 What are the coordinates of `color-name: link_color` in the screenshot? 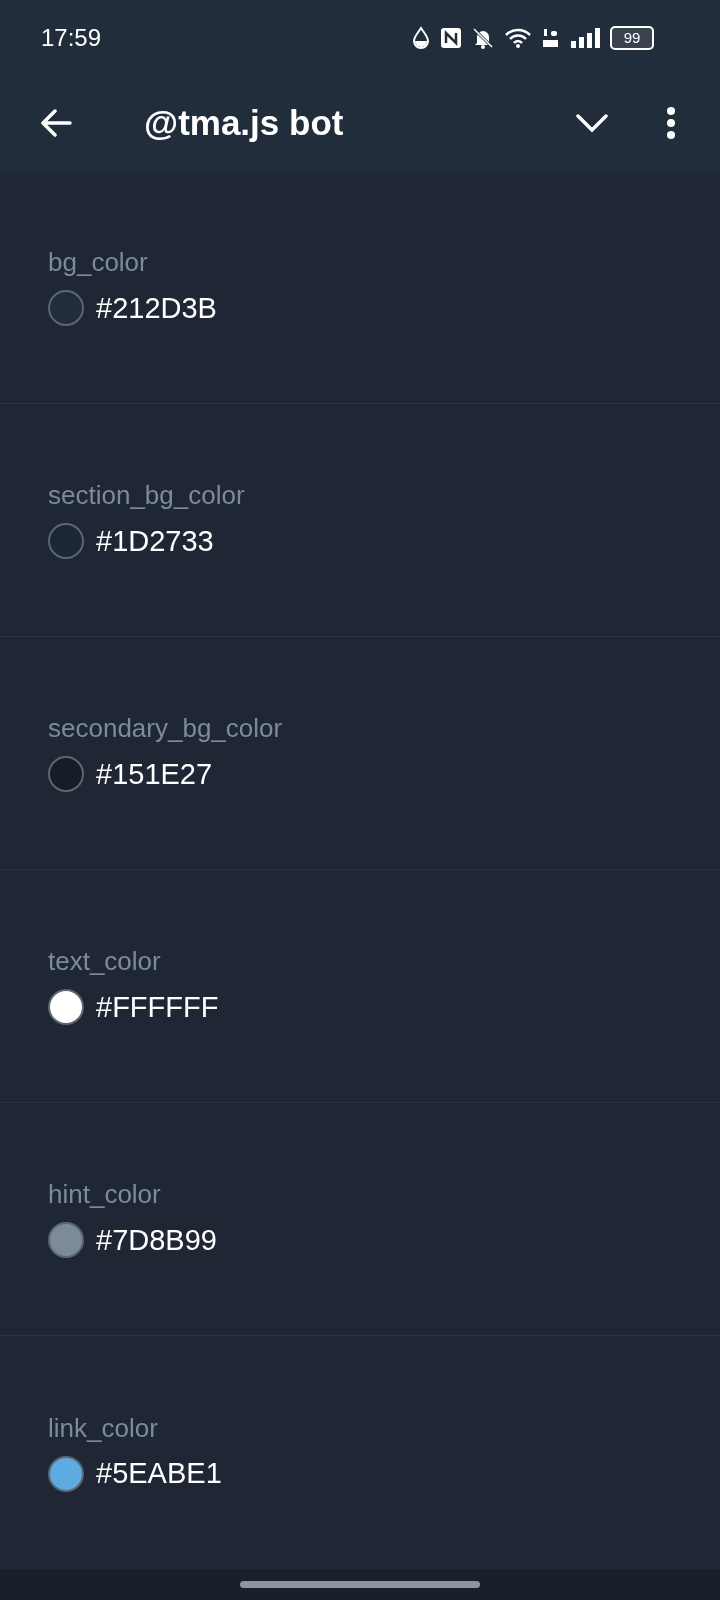 It's located at (103, 1428).